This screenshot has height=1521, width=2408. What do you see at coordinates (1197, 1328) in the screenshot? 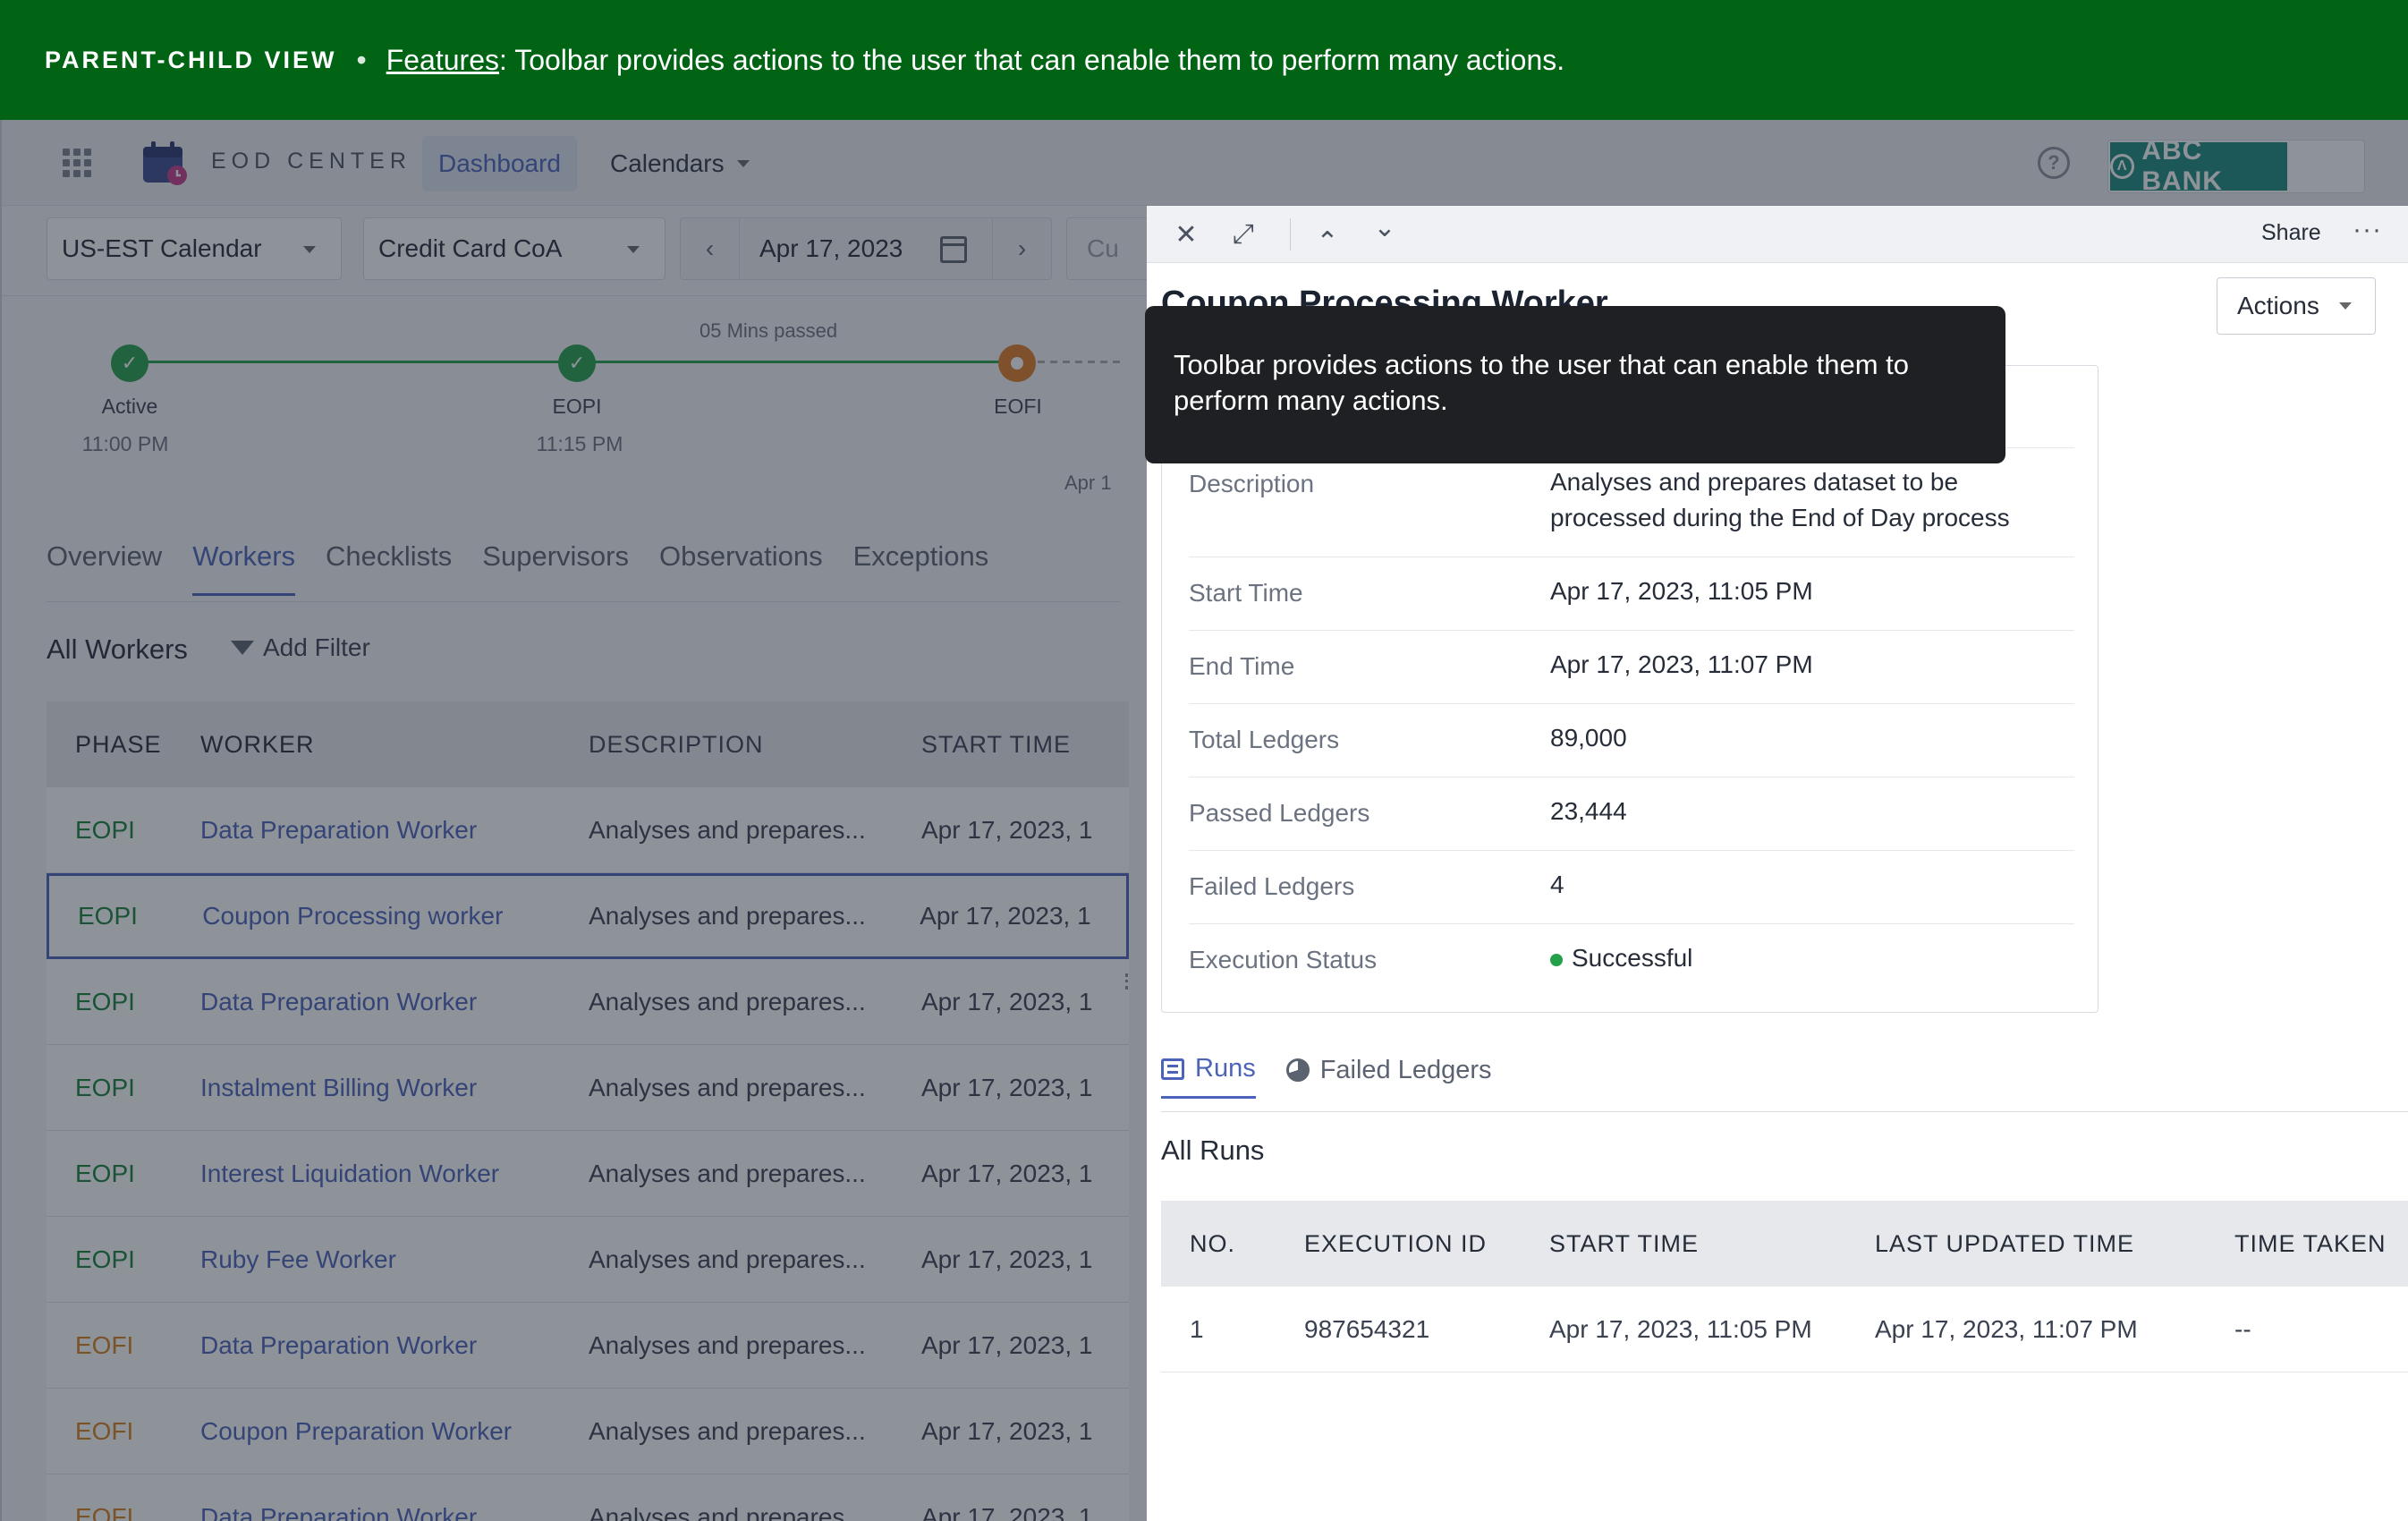
I see `run-no: 1` at bounding box center [1197, 1328].